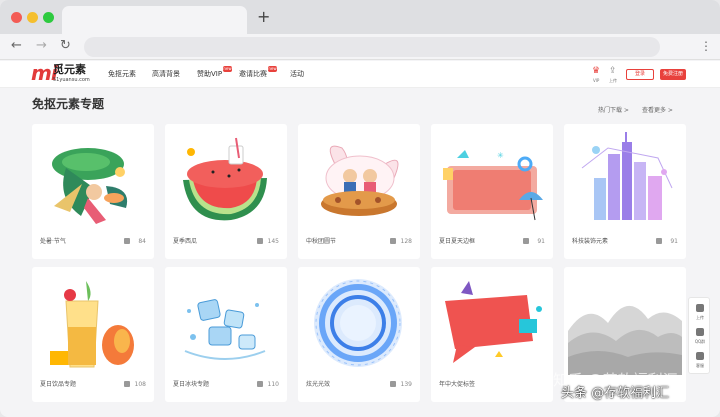 Image resolution: width=720 pixels, height=417 pixels. Describe the element at coordinates (706, 46) in the screenshot. I see `browser-menu-icon: ⋮` at that location.